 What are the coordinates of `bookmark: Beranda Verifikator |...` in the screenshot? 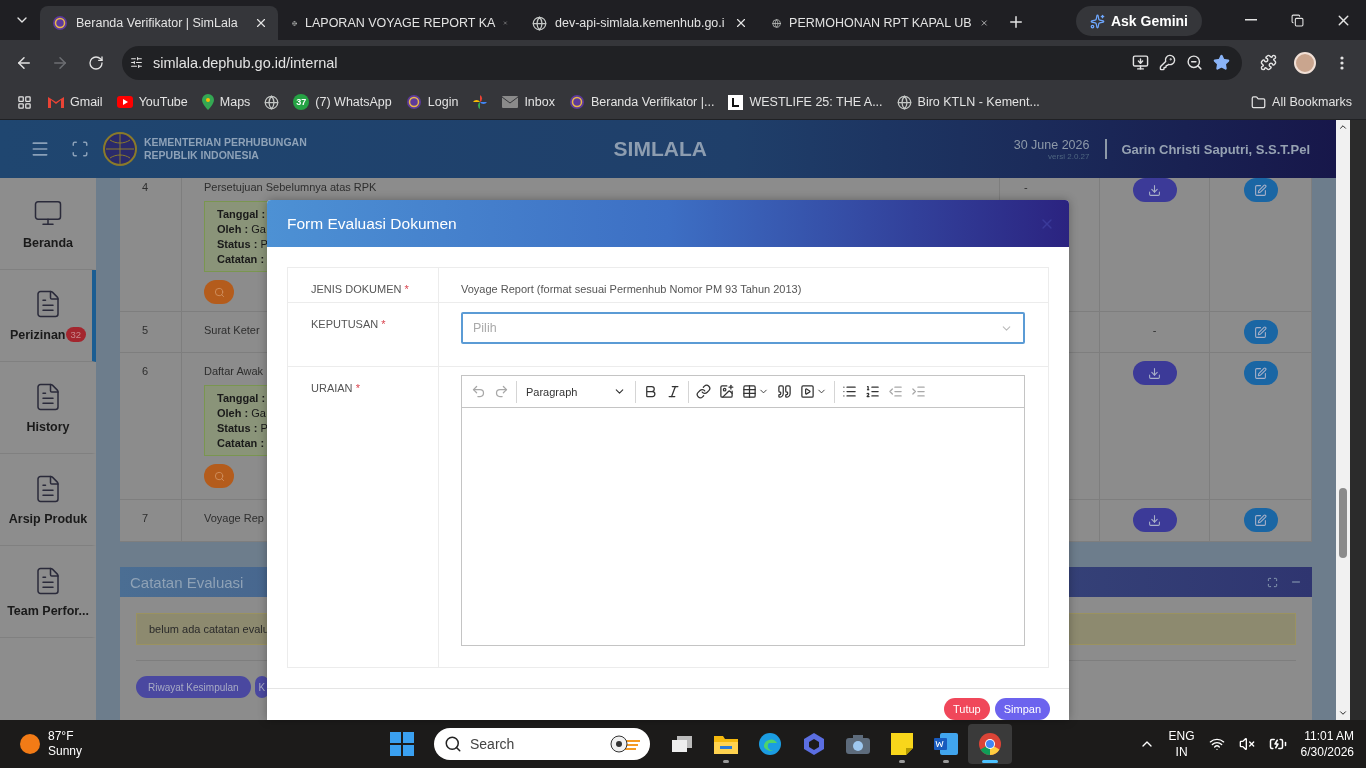 It's located at (641, 102).